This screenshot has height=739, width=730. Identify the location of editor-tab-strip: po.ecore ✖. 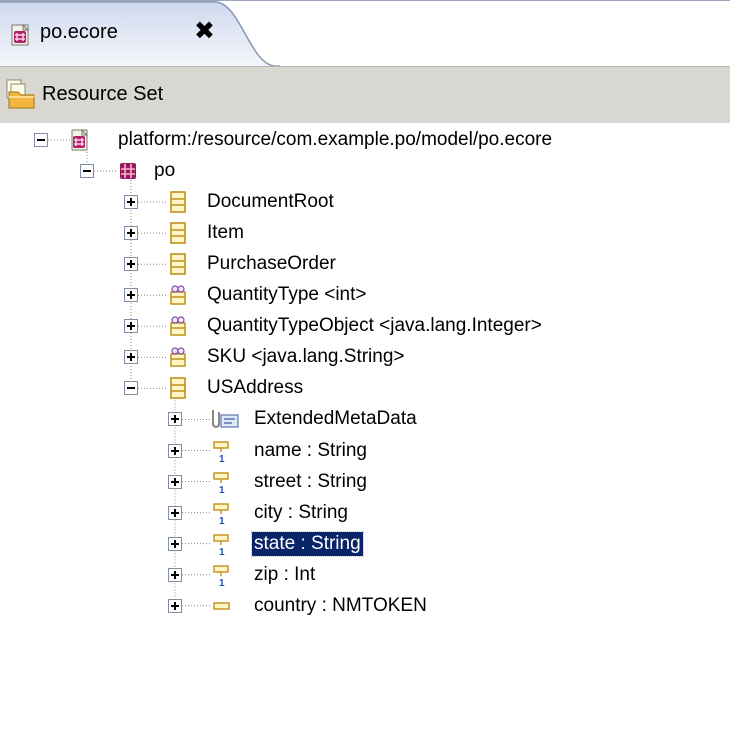
(365, 33).